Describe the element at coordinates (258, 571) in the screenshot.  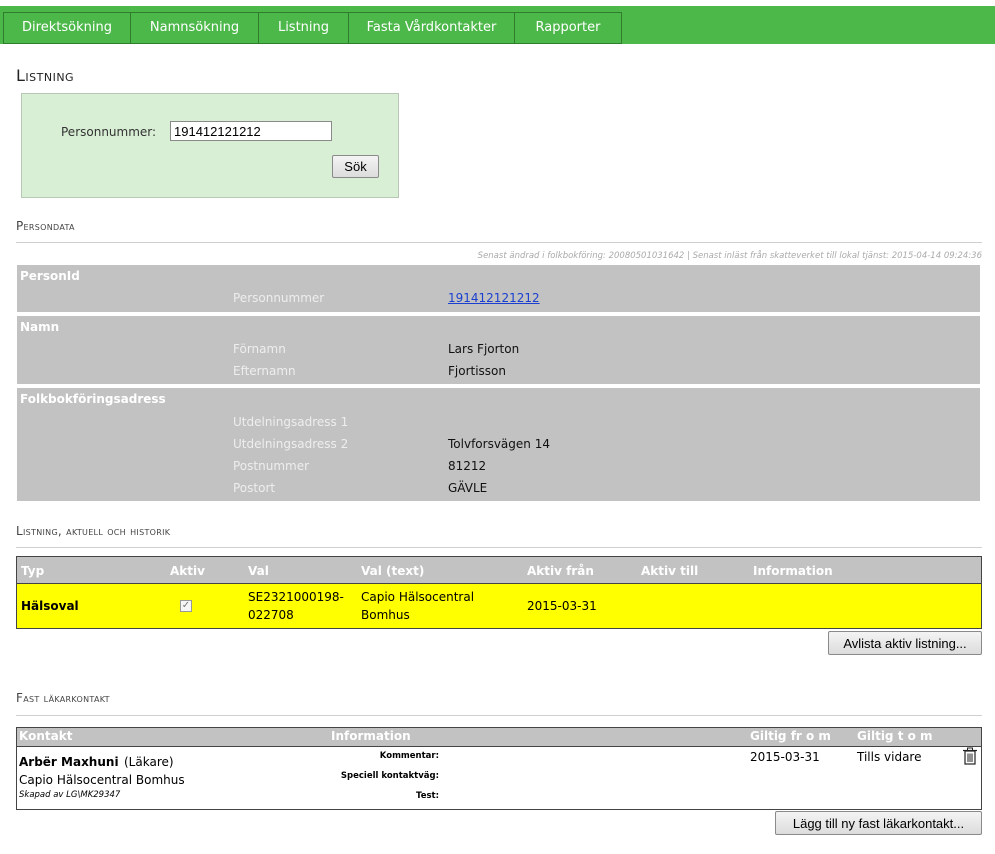
I see `col-val: Val` at that location.